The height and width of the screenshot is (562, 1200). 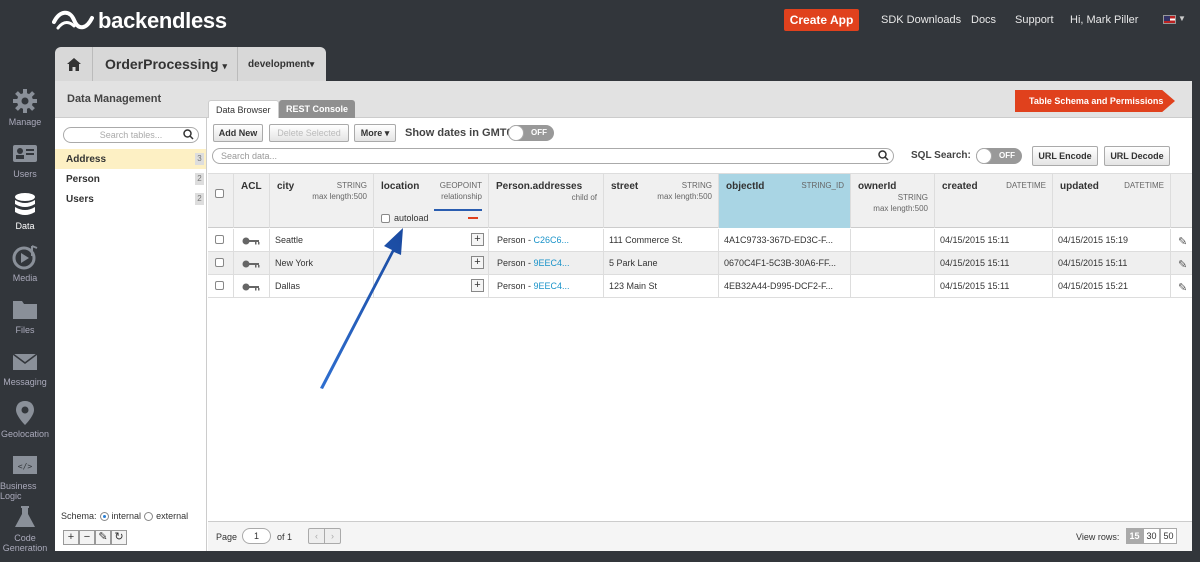 I want to click on street-cell: 111 Commerce St., so click(x=661, y=240).